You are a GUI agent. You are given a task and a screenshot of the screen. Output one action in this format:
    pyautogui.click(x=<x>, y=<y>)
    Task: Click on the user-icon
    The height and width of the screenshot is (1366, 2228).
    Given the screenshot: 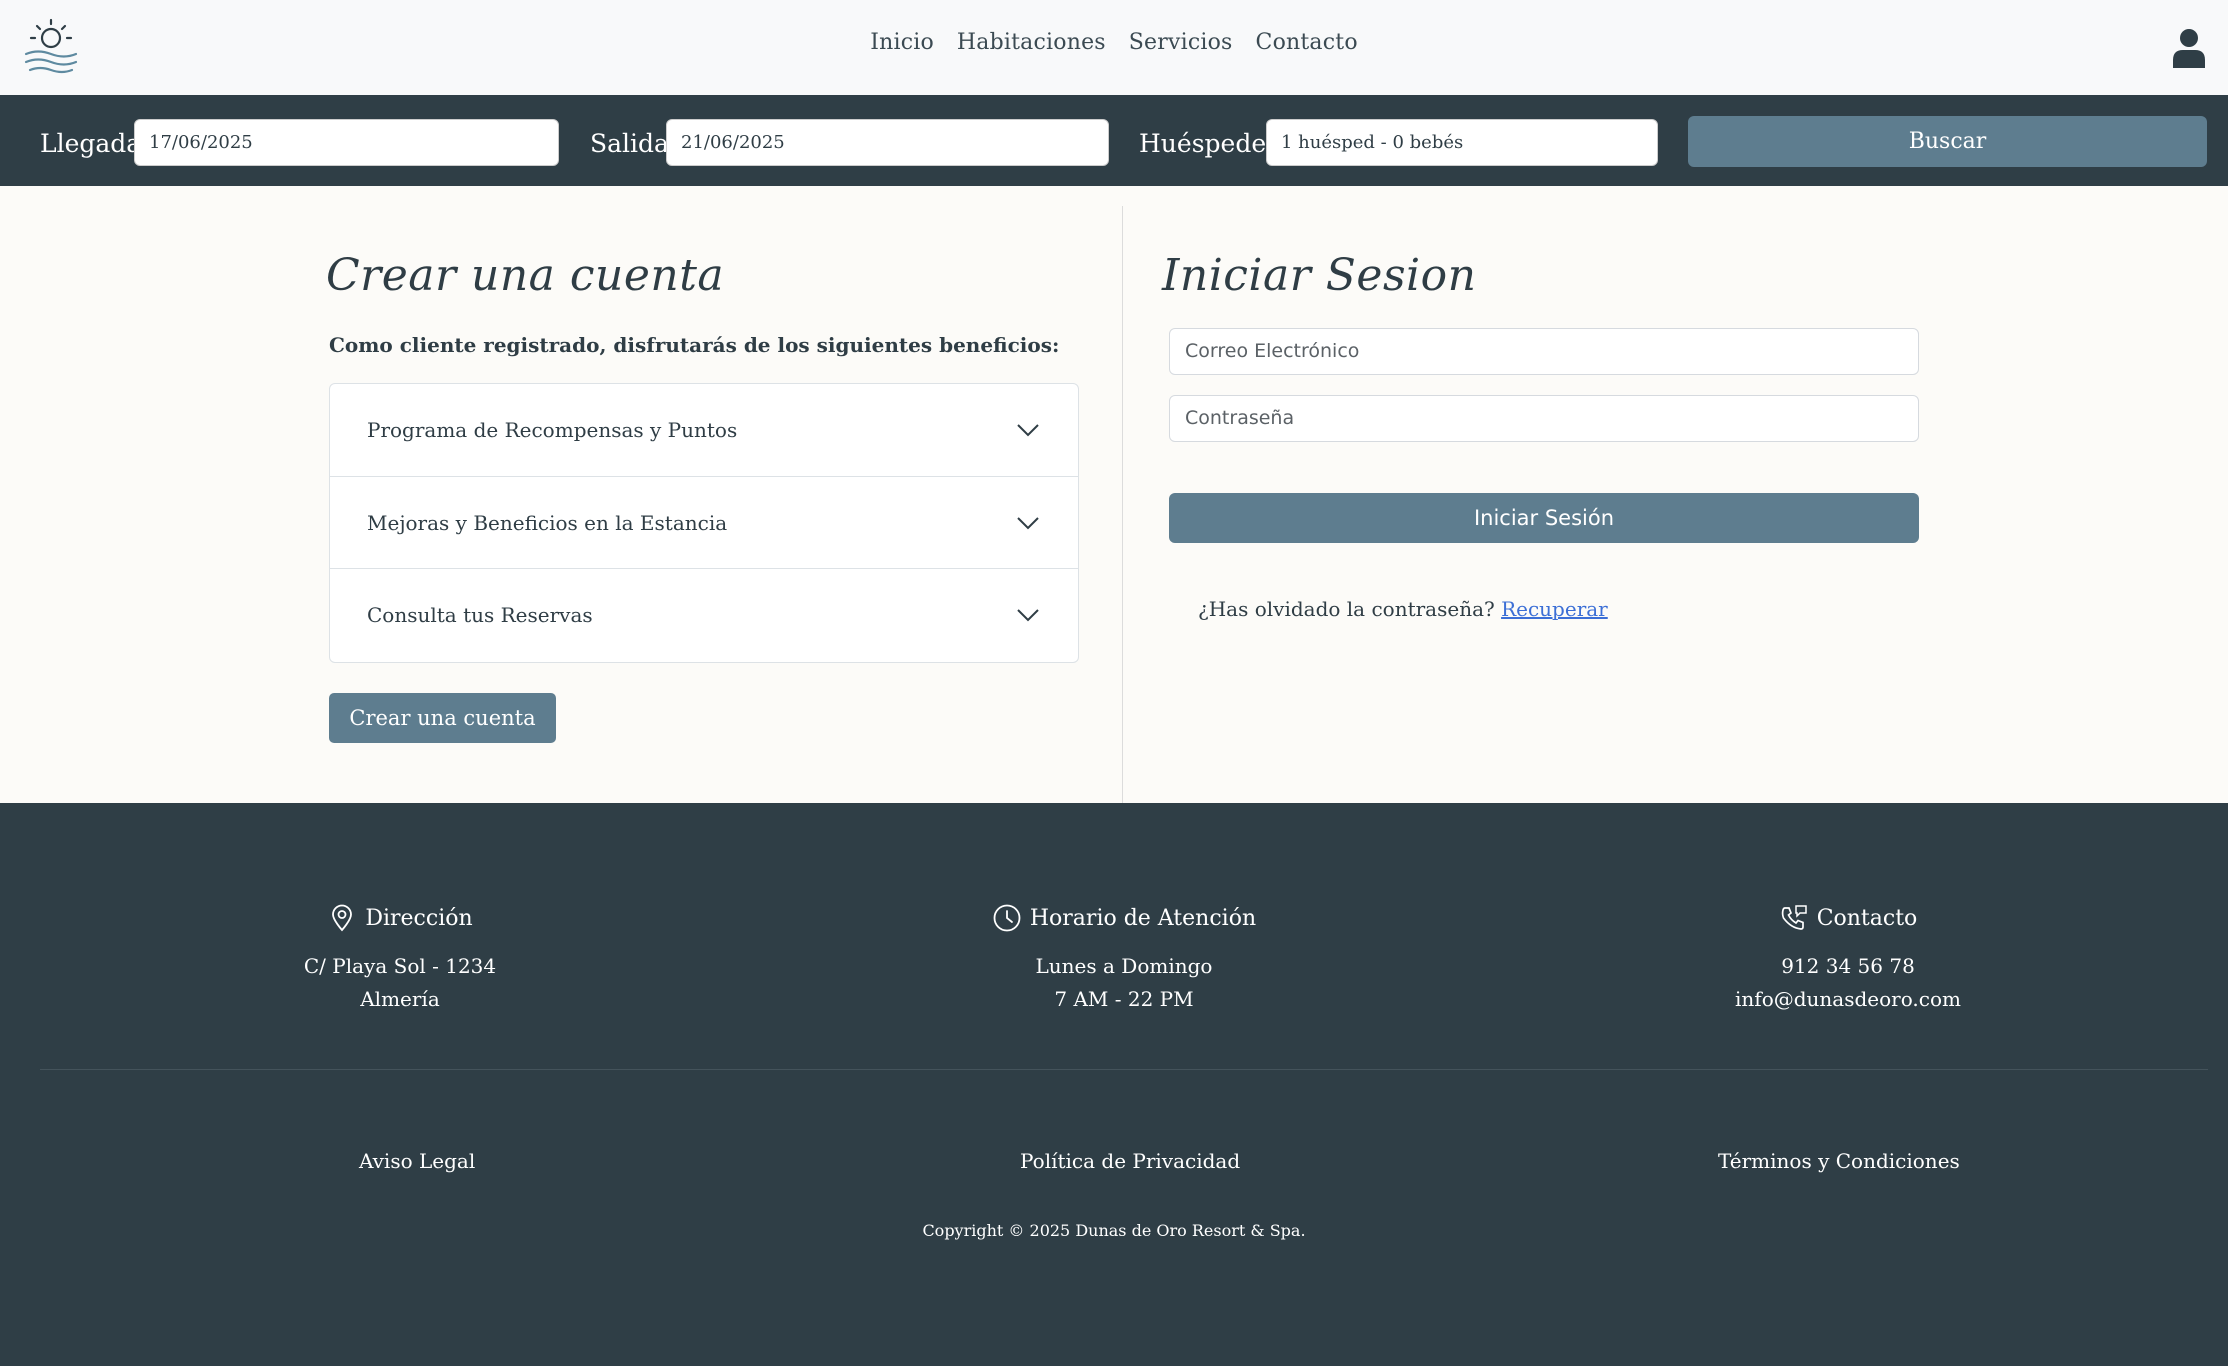 What is the action you would take?
    pyautogui.click(x=2189, y=48)
    